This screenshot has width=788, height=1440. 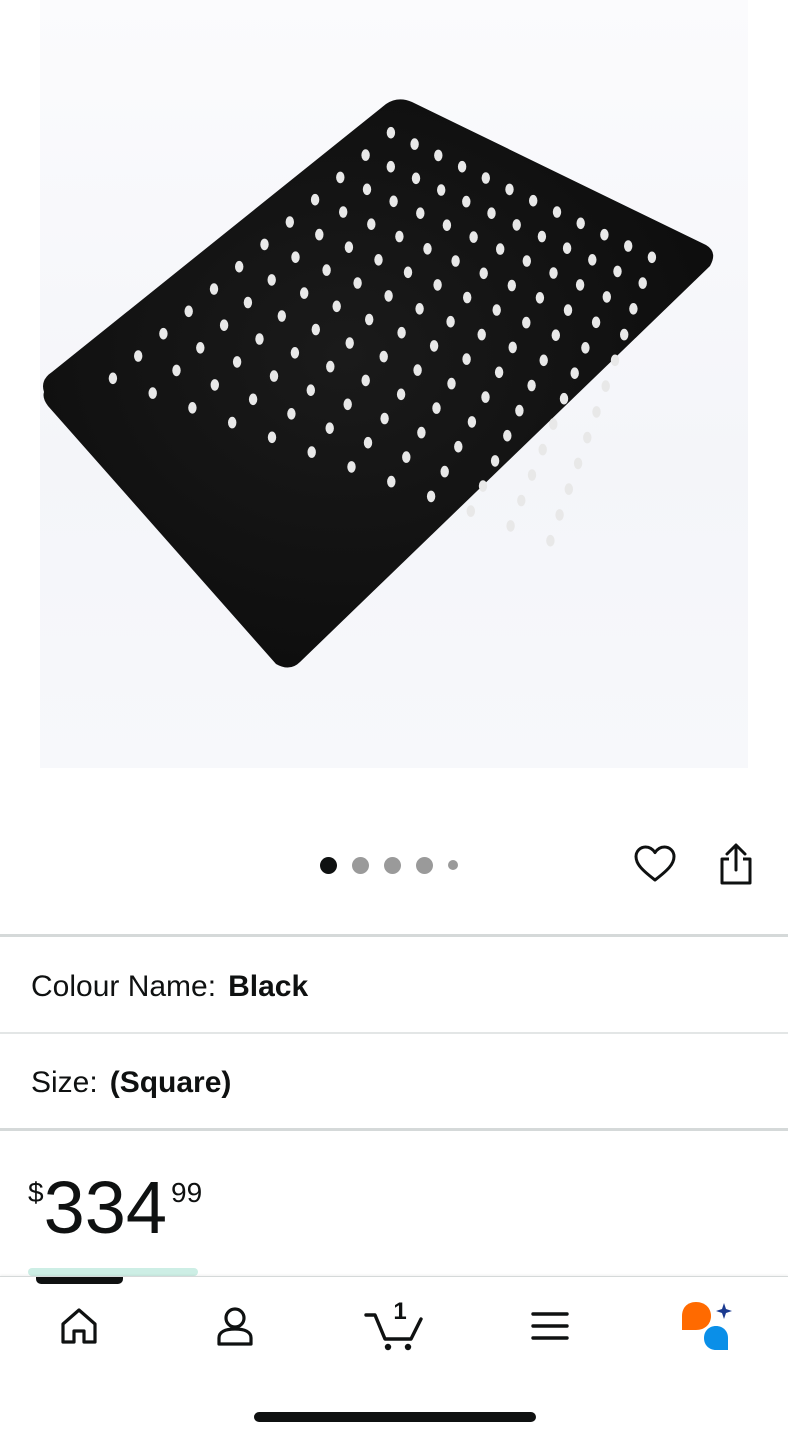 I want to click on colour-option-row: Colour Name: Black, so click(x=394, y=987).